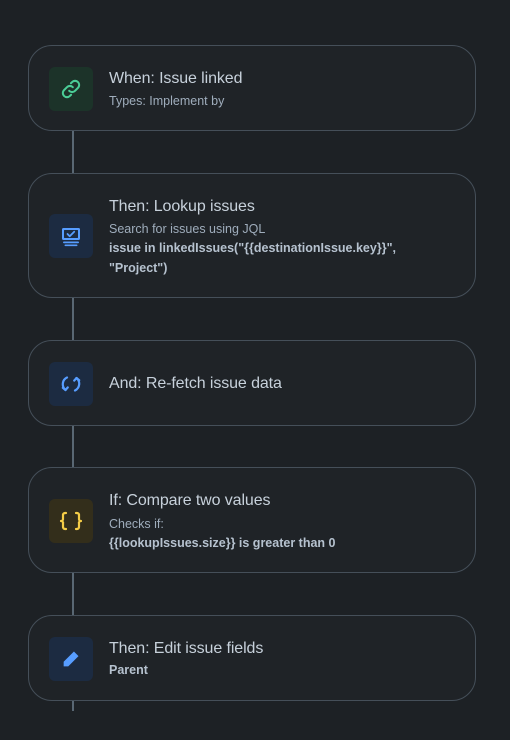 This screenshot has height=740, width=510. What do you see at coordinates (136, 524) in the screenshot?
I see `step-subtitle: Checks if:` at bounding box center [136, 524].